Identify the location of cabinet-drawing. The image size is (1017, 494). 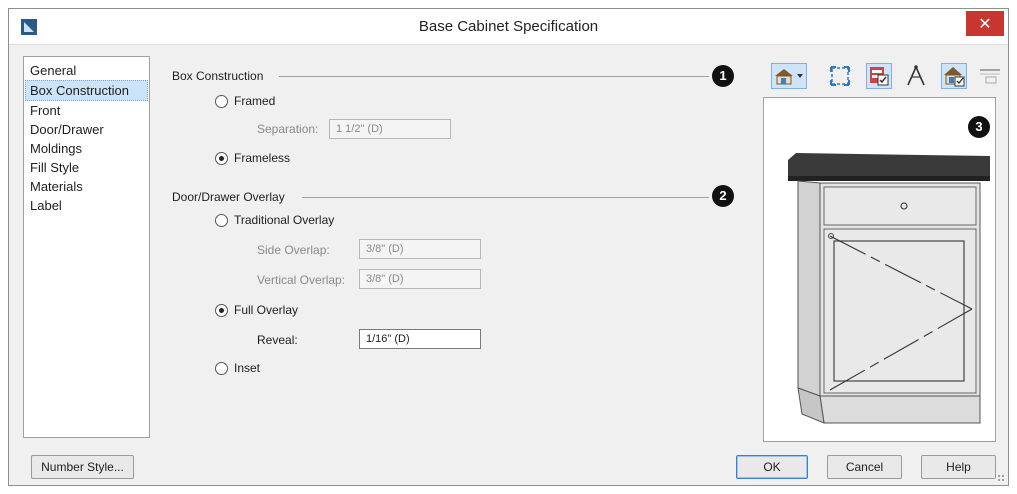
(889, 288).